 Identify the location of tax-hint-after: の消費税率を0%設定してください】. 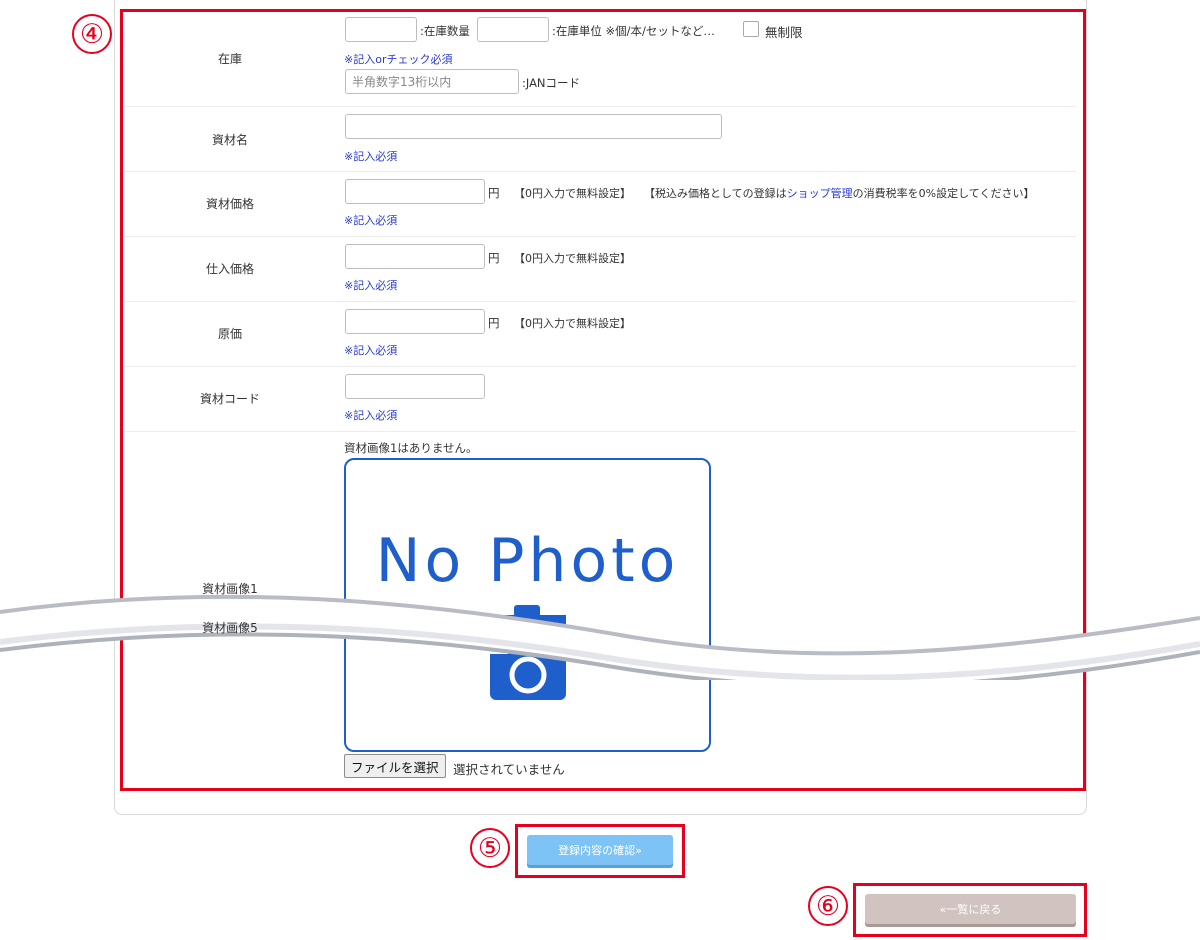
(943, 193).